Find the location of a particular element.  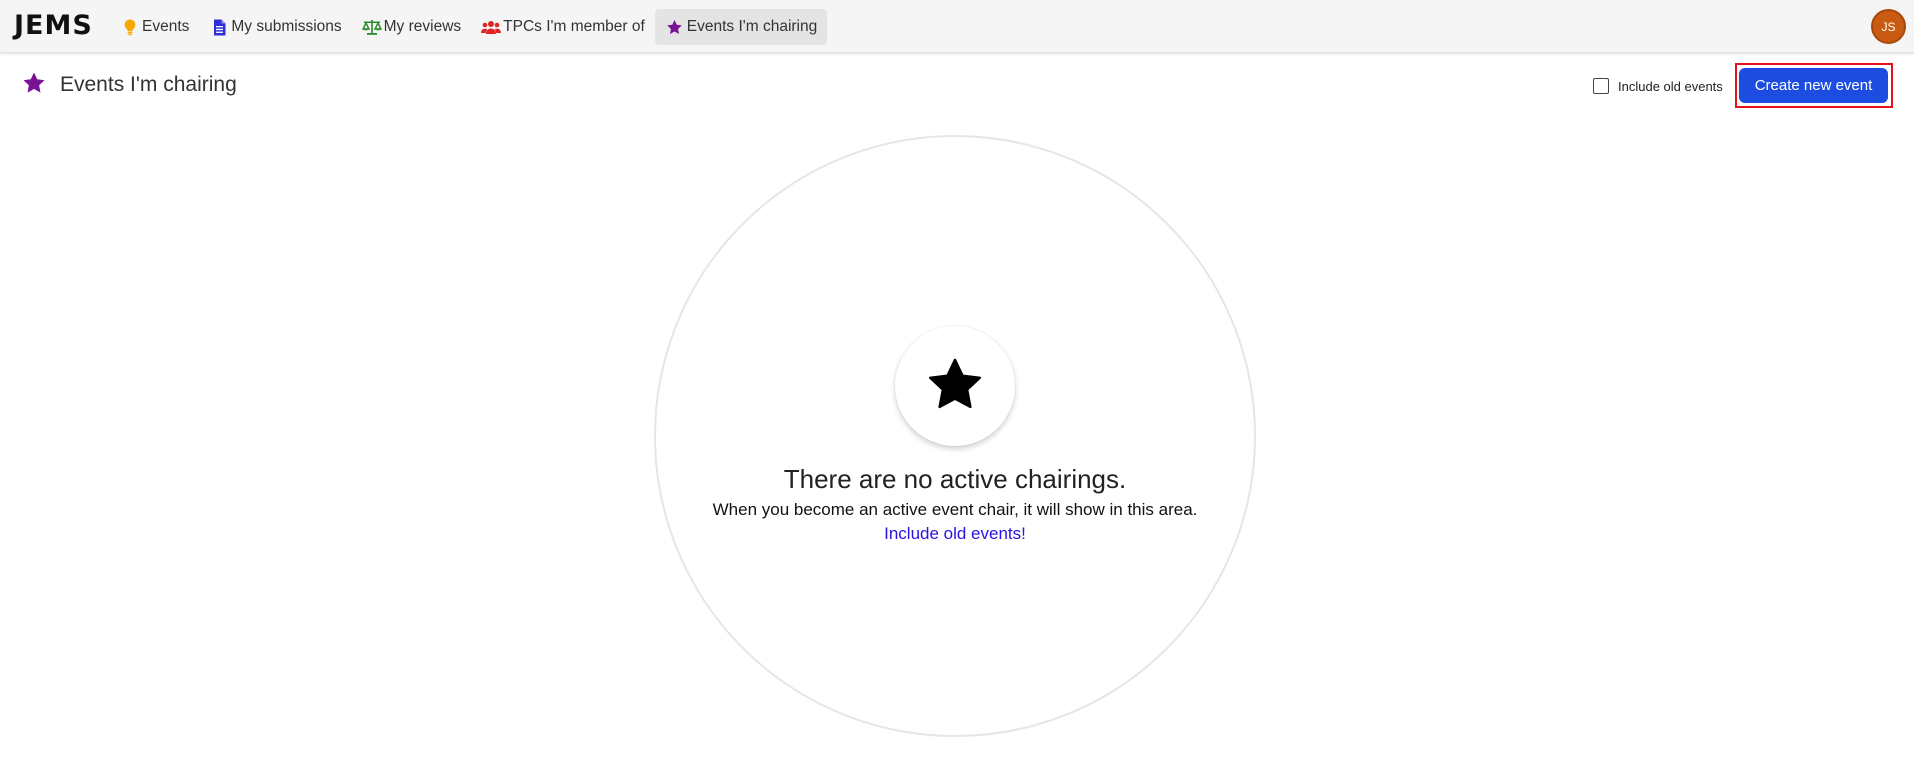

nav-item-events-chairing: Events I'm chairing is located at coordinates (741, 27).